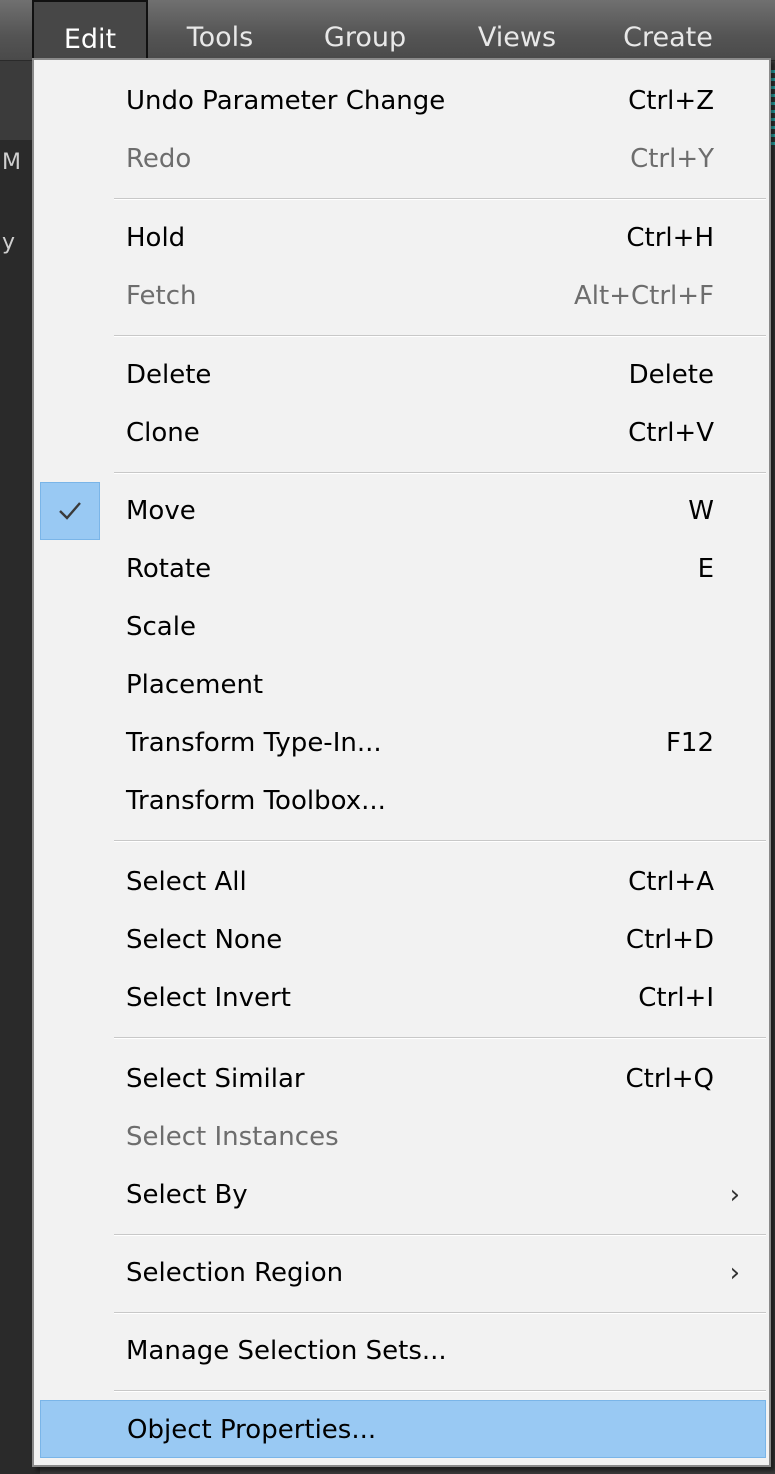 The width and height of the screenshot is (775, 1474). What do you see at coordinates (403, 569) in the screenshot?
I see `menu-item-rotate: Rotate E` at bounding box center [403, 569].